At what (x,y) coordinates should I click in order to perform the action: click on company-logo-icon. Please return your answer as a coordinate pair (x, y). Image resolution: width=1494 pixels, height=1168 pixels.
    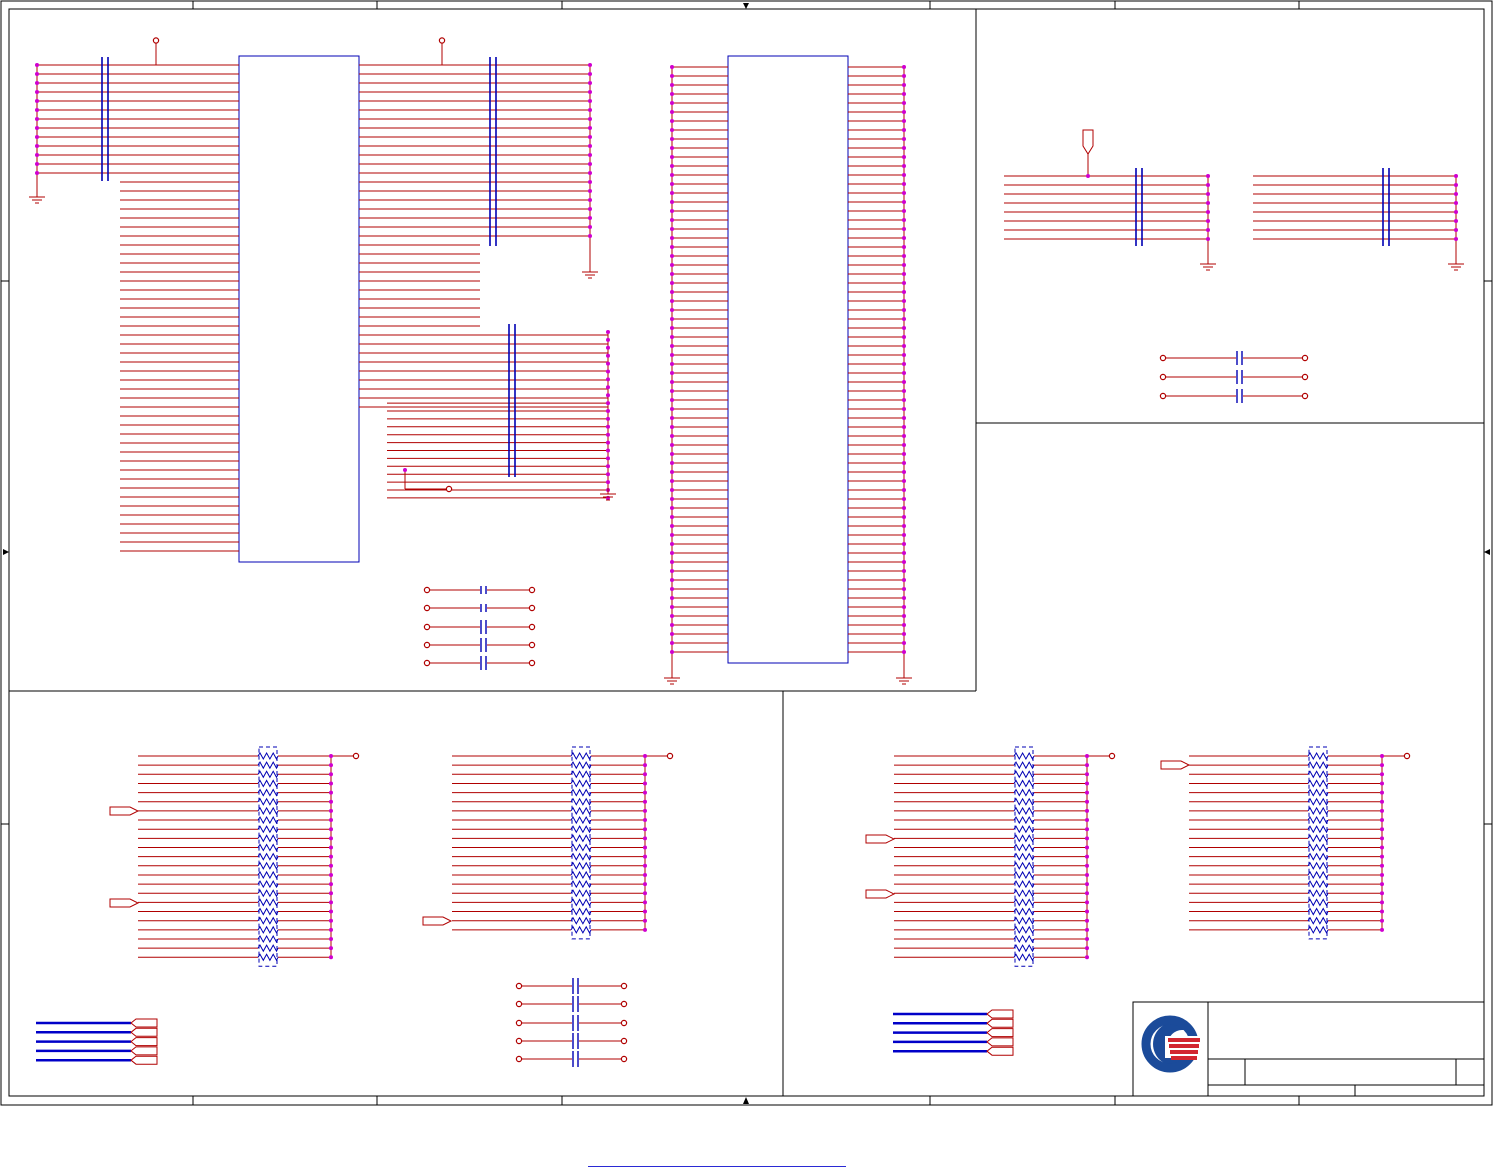
    Looking at the image, I should click on (1184, 1046).